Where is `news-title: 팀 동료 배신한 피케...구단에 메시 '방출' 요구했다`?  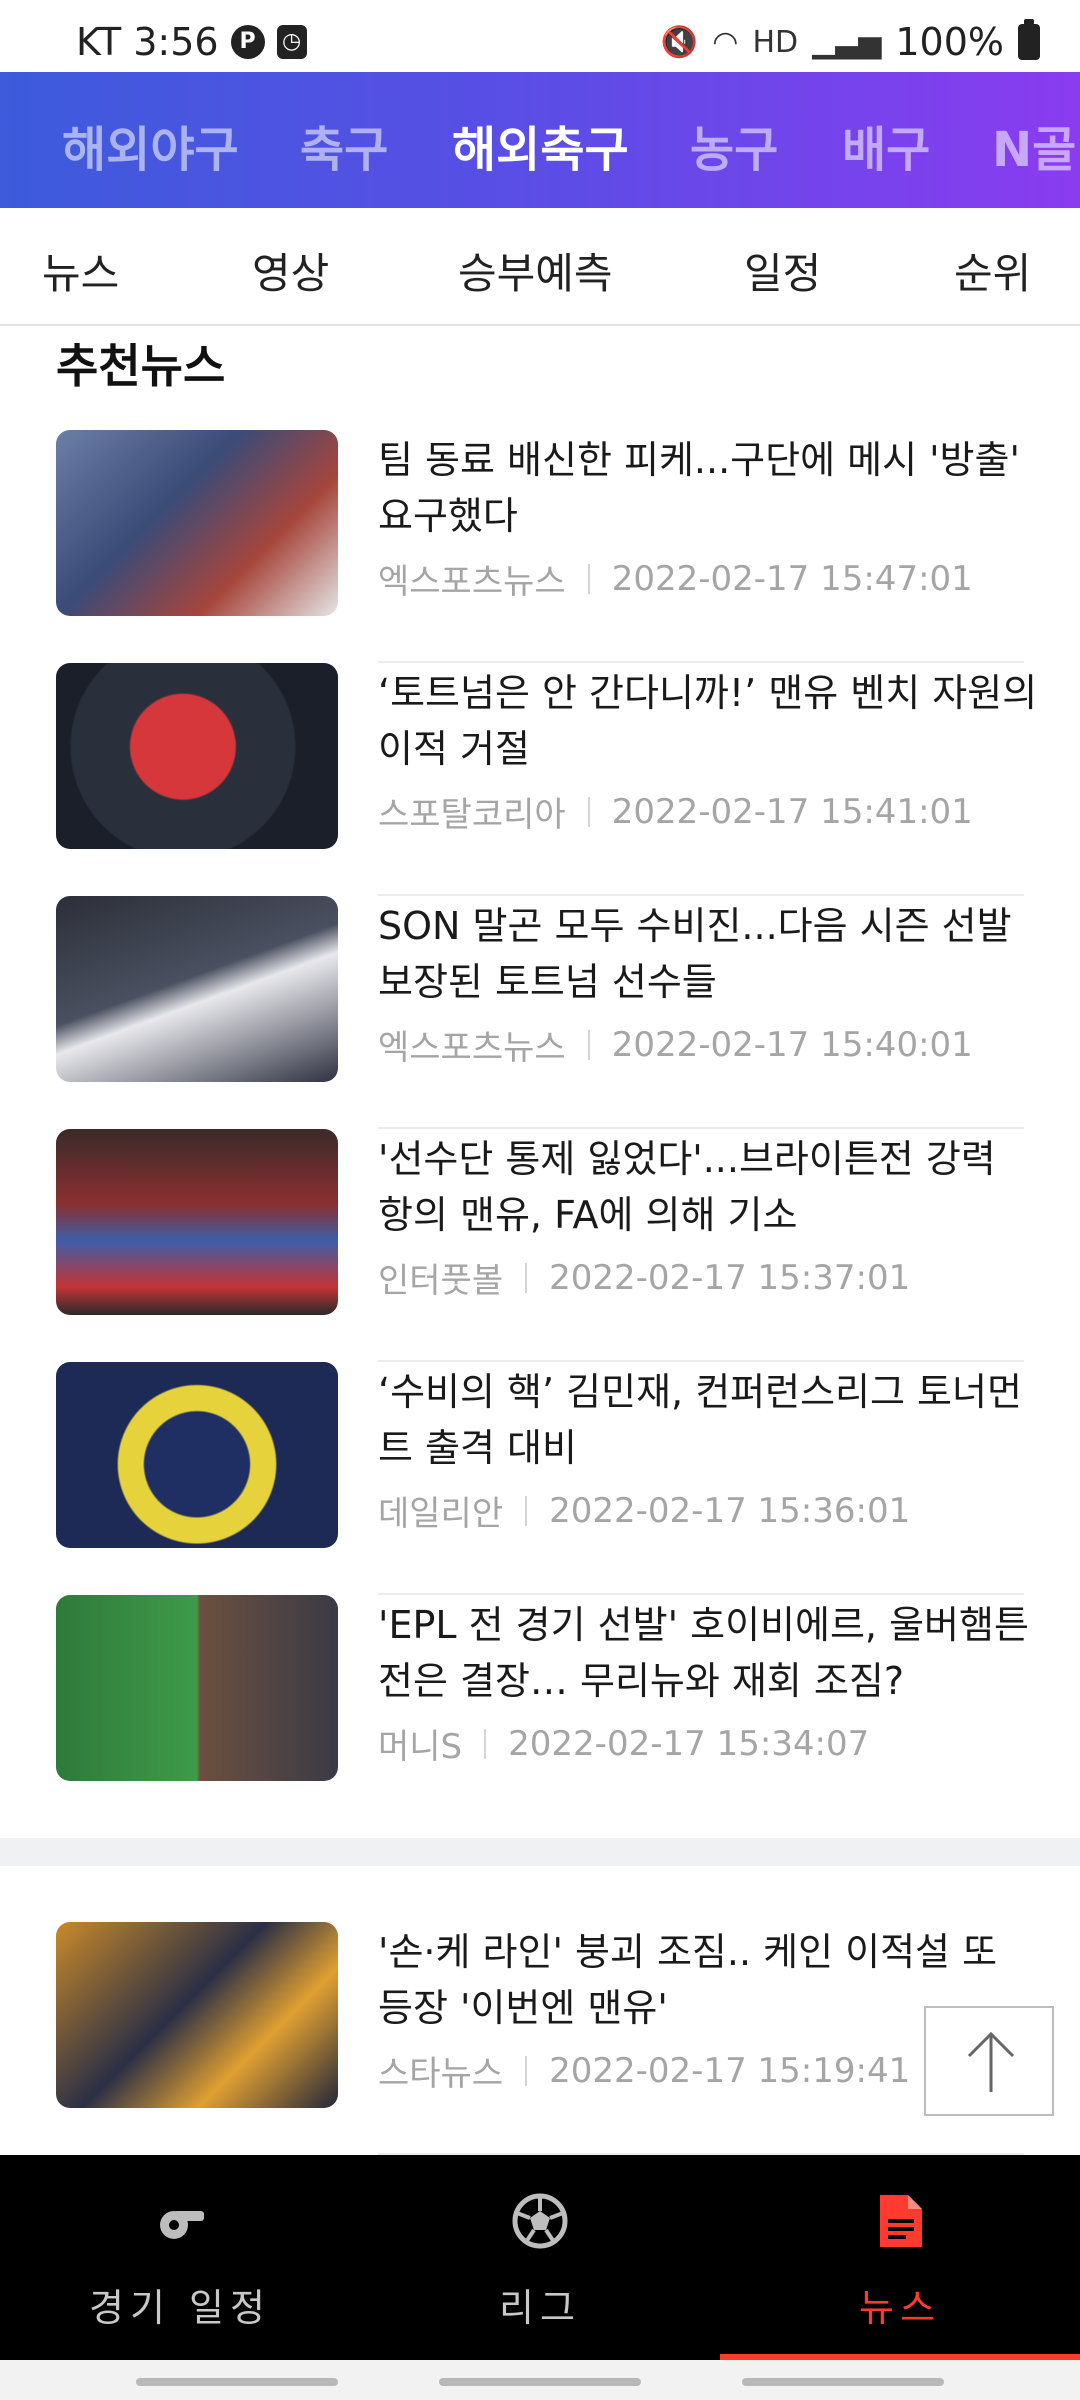
news-title: 팀 동료 배신한 피케...구단에 메시 '방출' 요구했다 is located at coordinates (708, 488).